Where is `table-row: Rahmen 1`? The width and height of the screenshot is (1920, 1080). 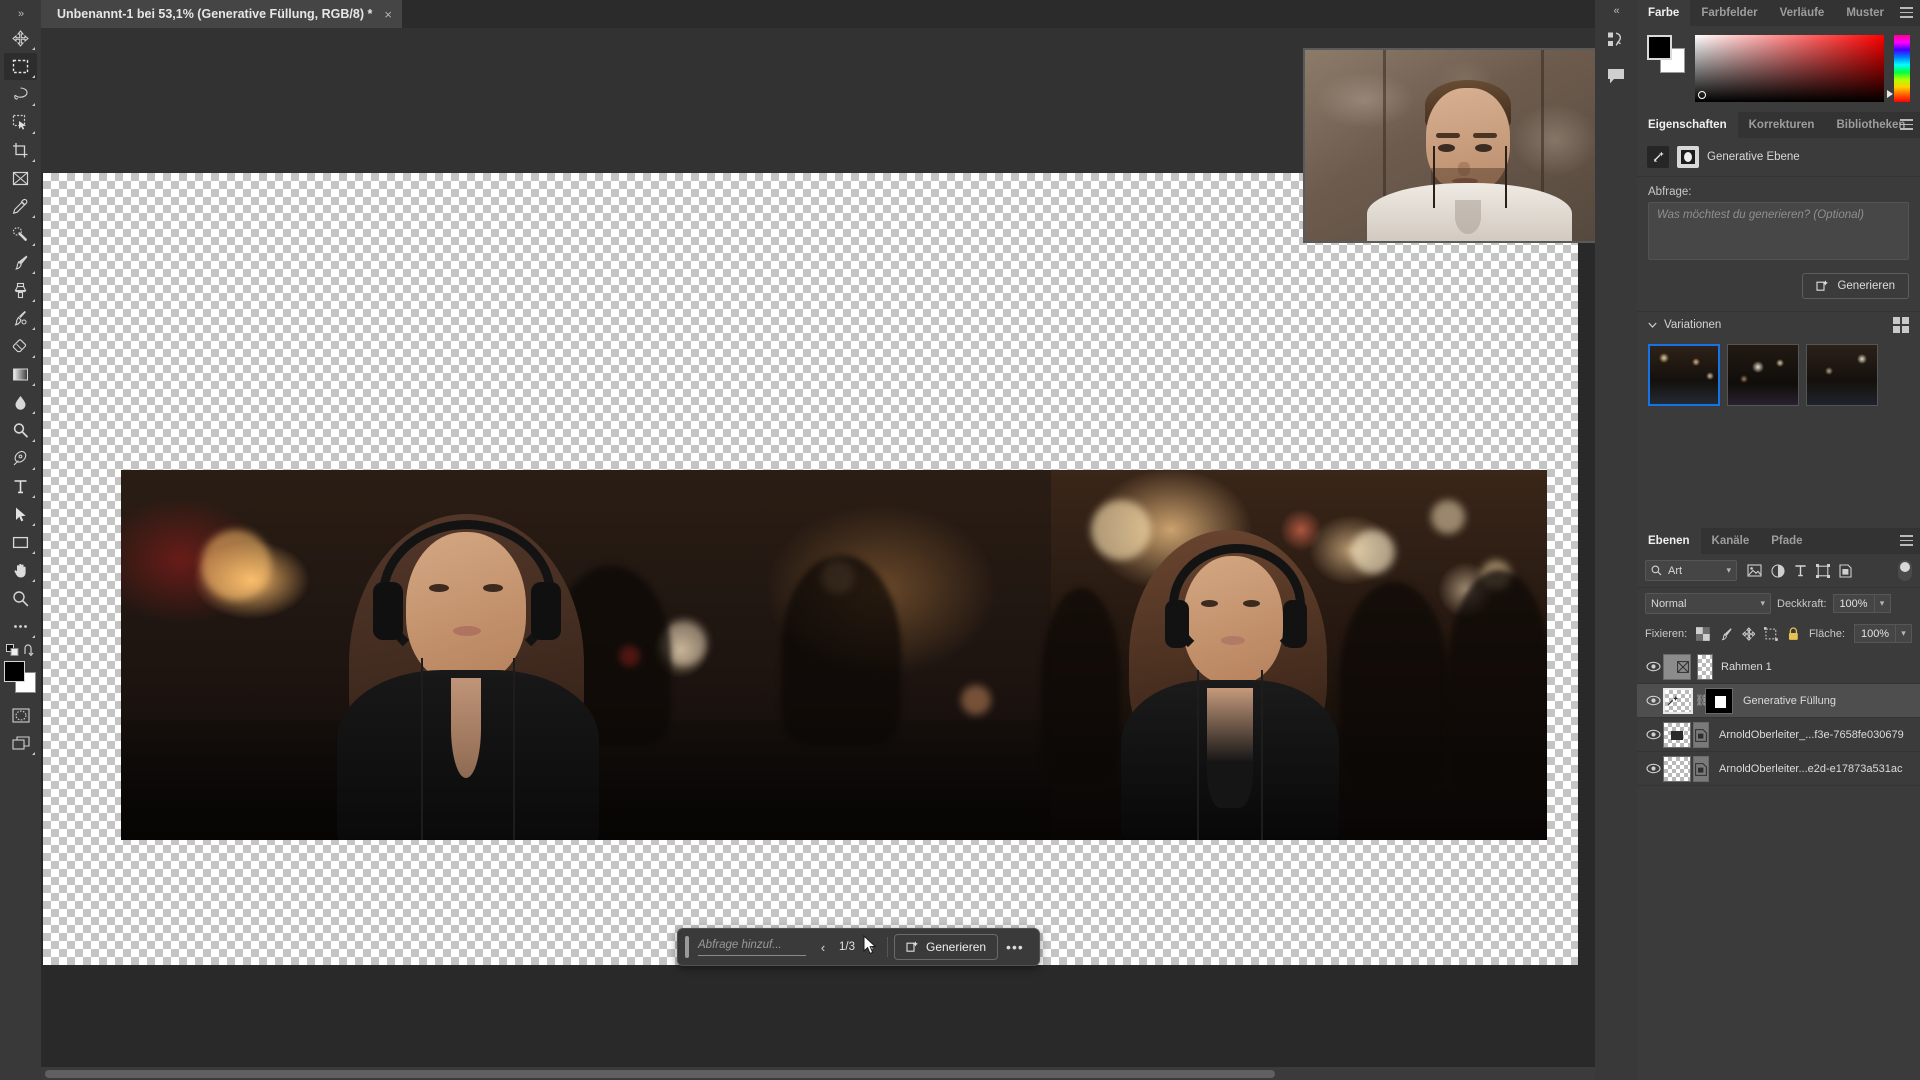
table-row: Rahmen 1 is located at coordinates (1778, 667).